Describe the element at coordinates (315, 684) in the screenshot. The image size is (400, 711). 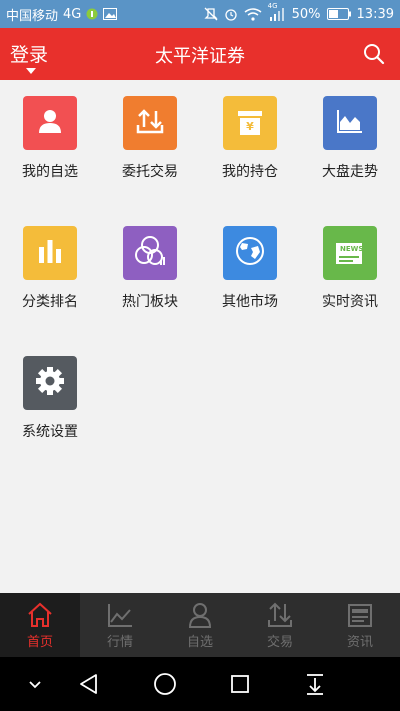
I see `notification-pull-icon` at that location.